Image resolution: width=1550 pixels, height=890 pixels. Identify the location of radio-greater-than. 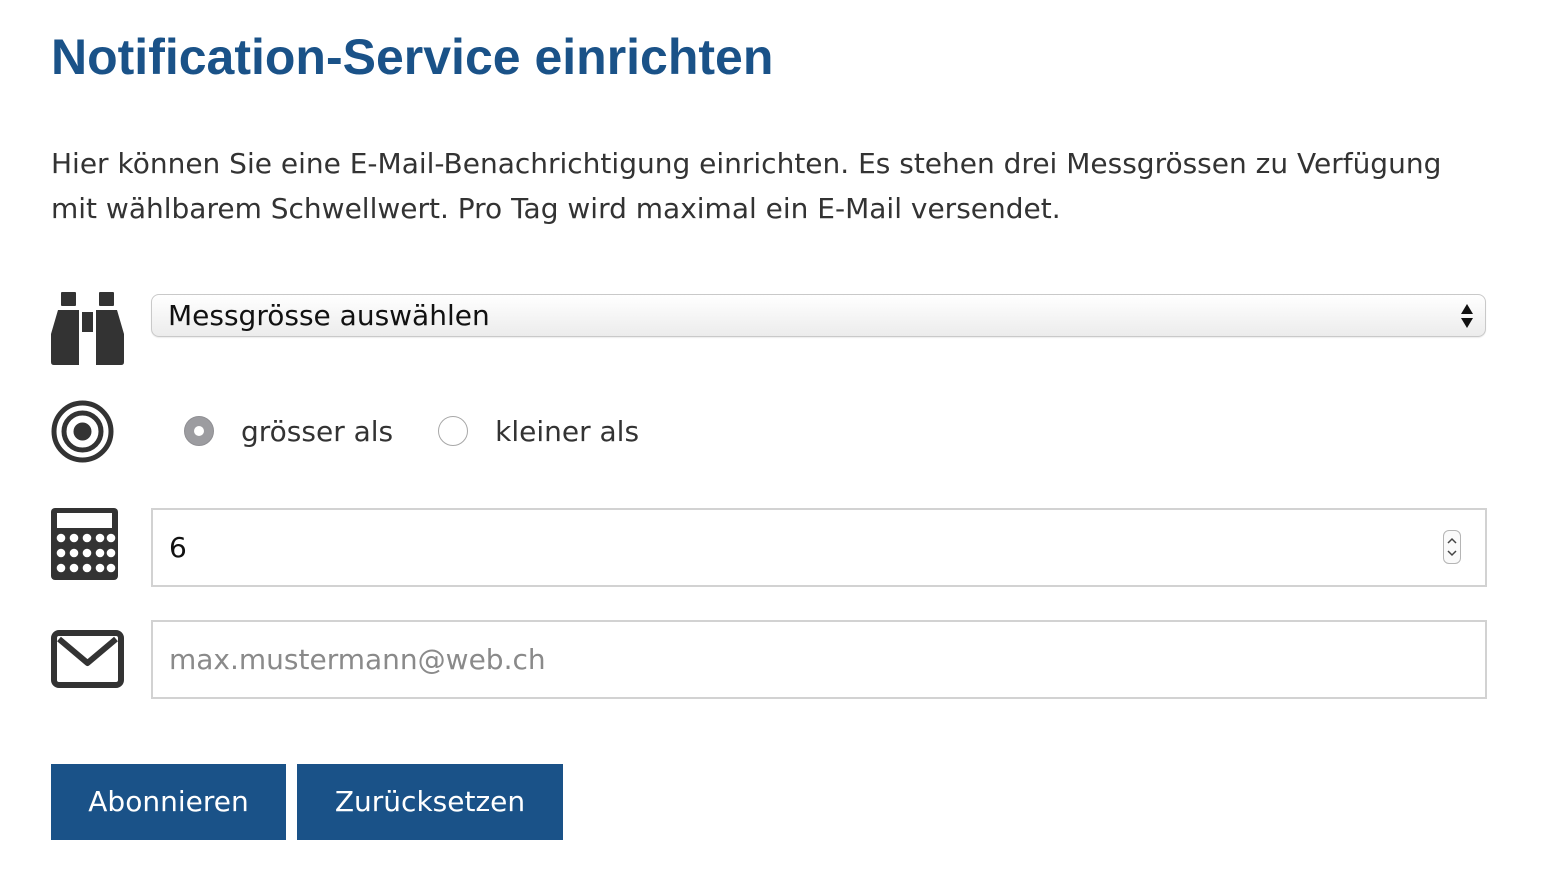
(199, 431).